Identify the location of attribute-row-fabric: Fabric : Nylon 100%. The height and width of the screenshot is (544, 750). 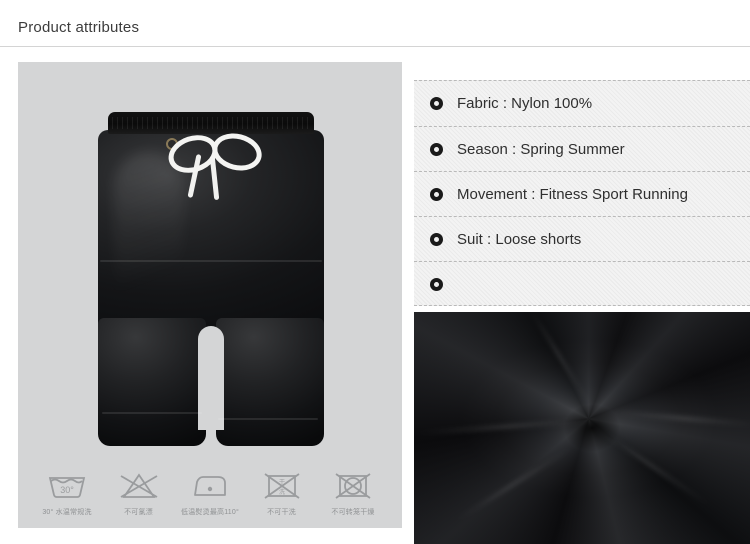
(582, 103).